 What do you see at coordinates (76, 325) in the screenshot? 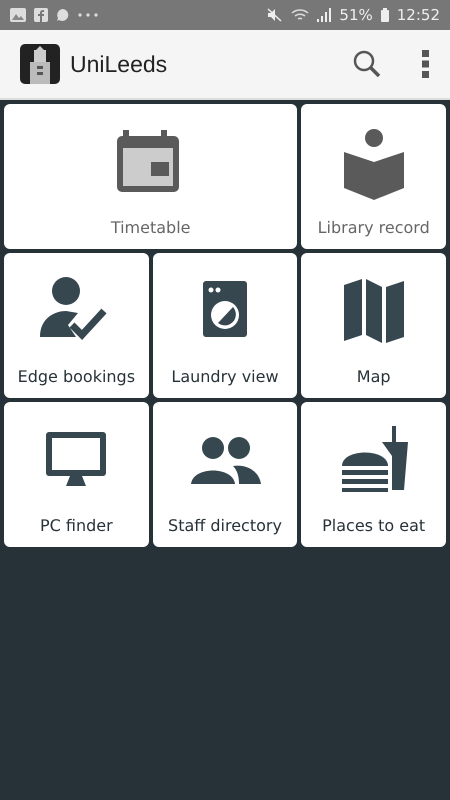
I see `menu-tile: Edge bookings` at bounding box center [76, 325].